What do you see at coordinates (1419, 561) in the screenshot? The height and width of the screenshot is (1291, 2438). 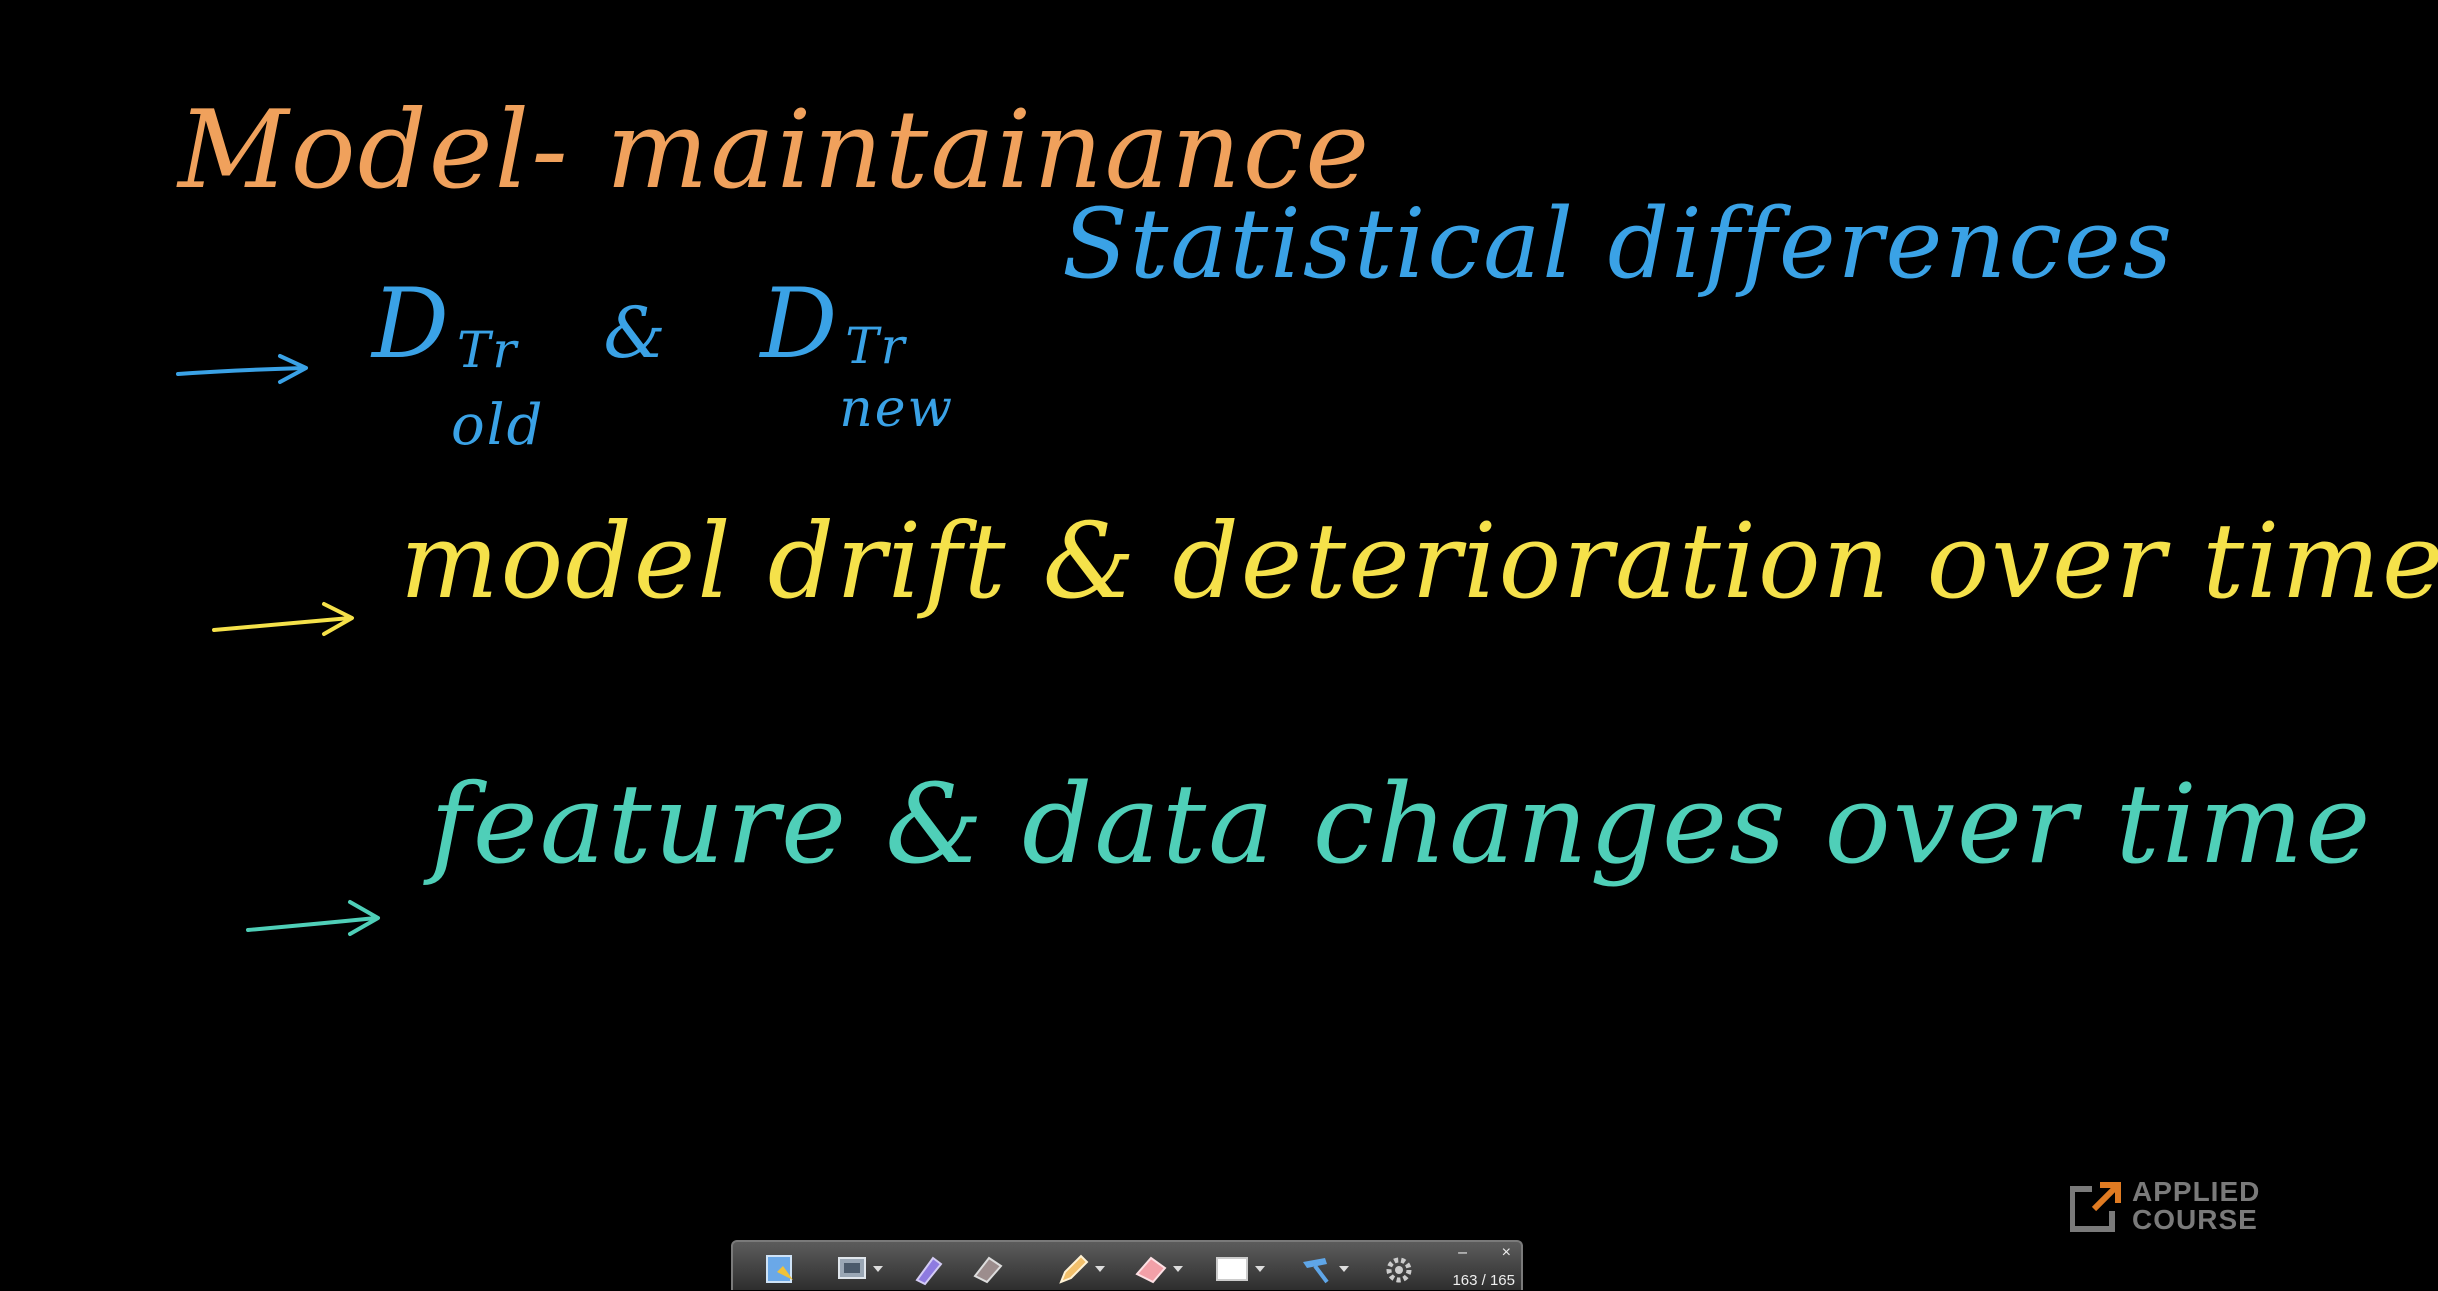 I see `model-drift-line: model drift & deterioration over time` at bounding box center [1419, 561].